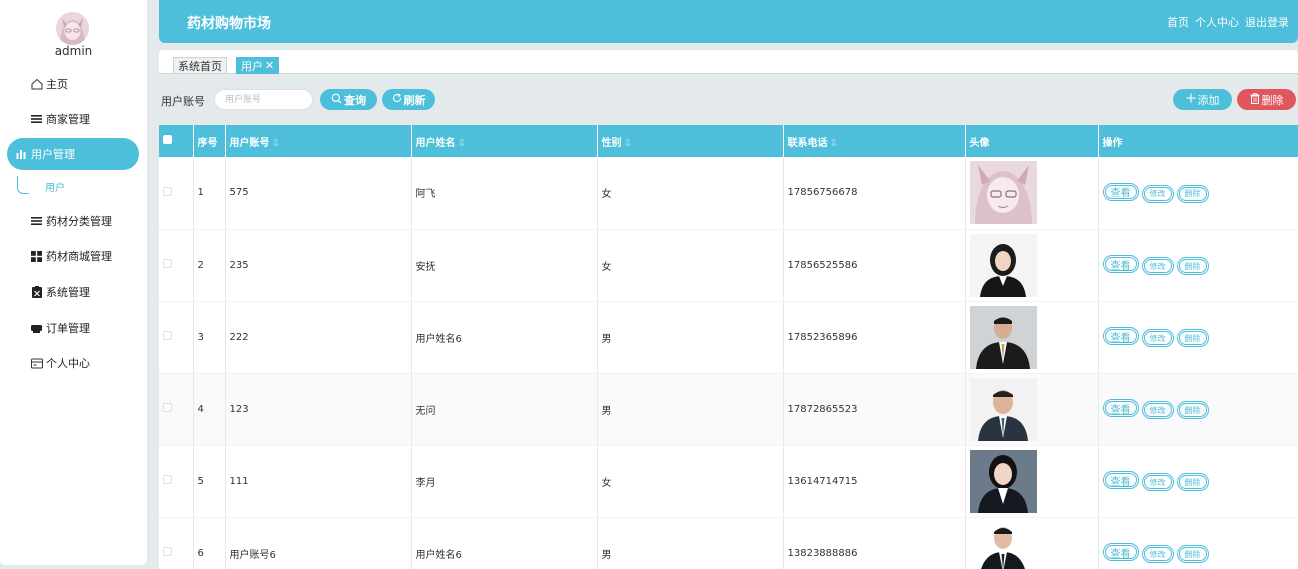 The image size is (1298, 569). Describe the element at coordinates (73, 256) in the screenshot. I see `sidebar-item-mall: 药材商城管理` at that location.